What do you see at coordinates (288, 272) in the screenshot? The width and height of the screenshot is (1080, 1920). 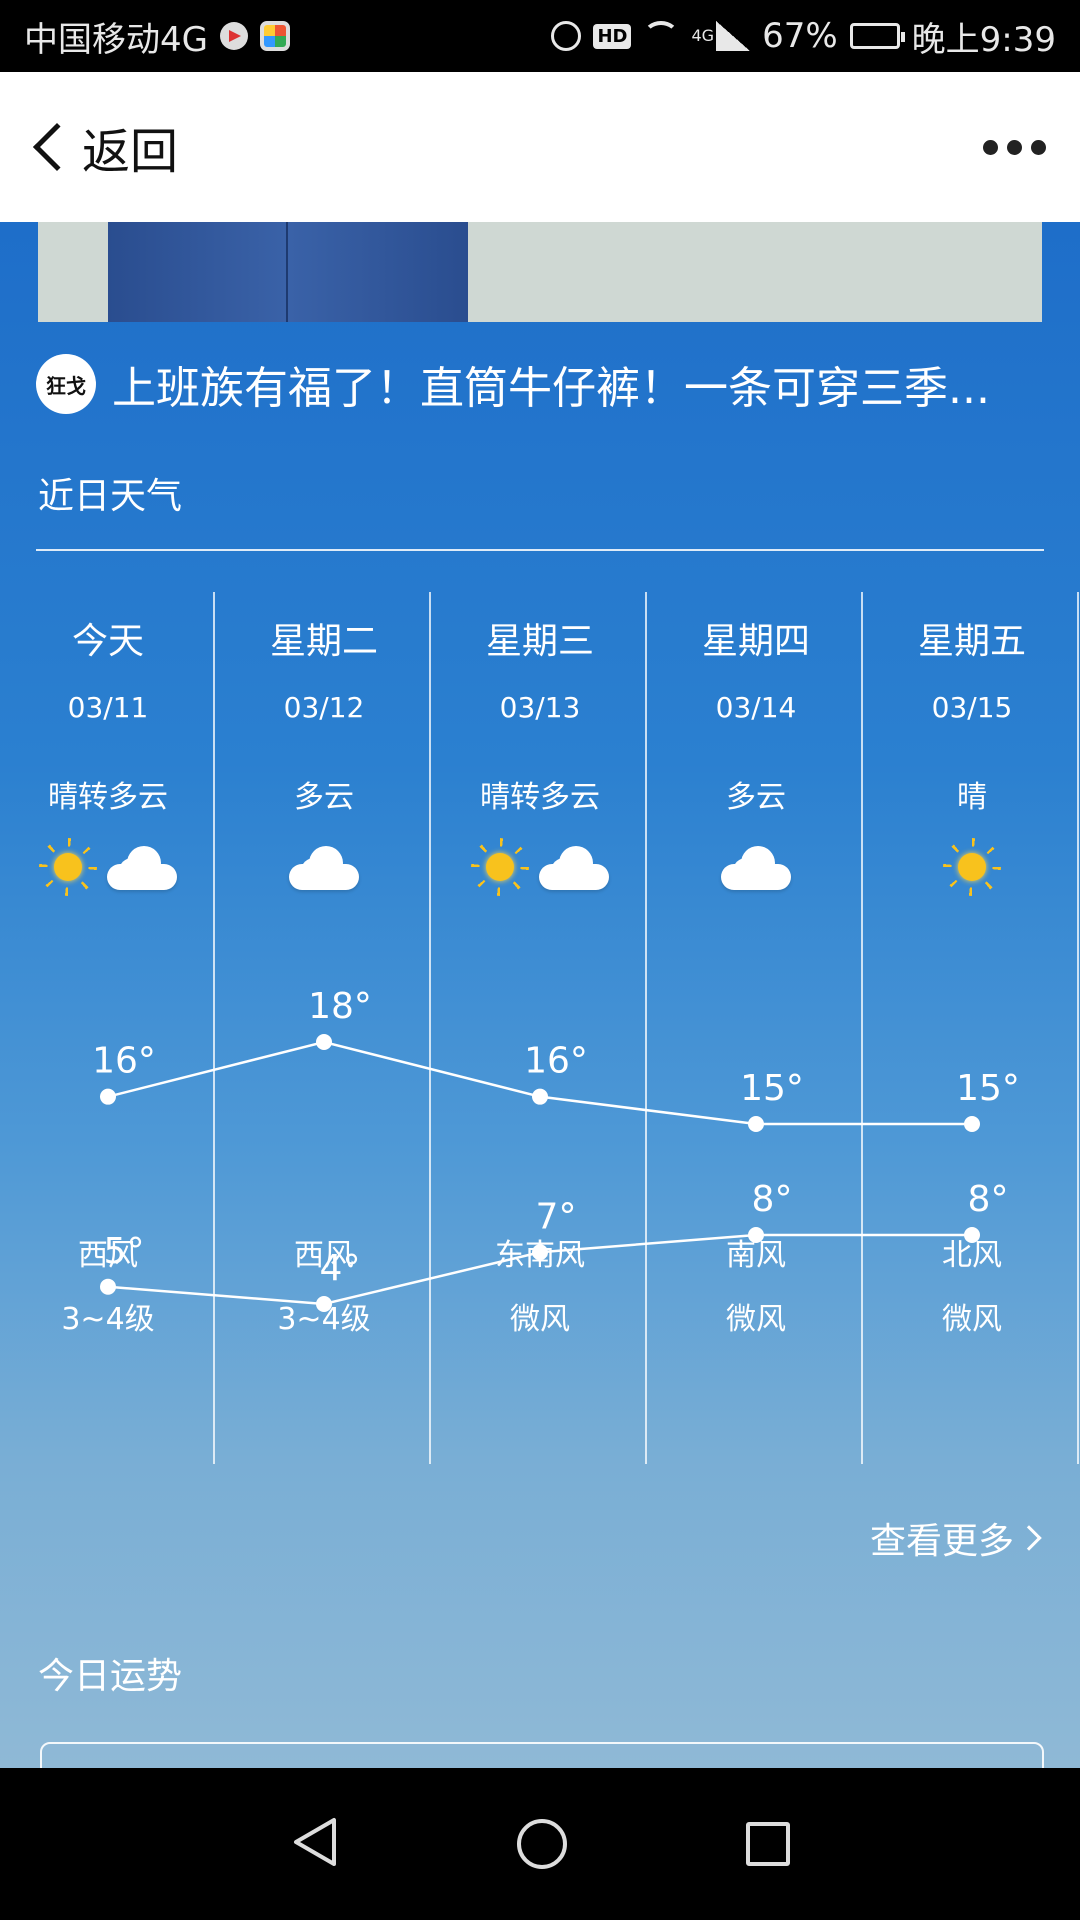 I see `jeans-photo` at bounding box center [288, 272].